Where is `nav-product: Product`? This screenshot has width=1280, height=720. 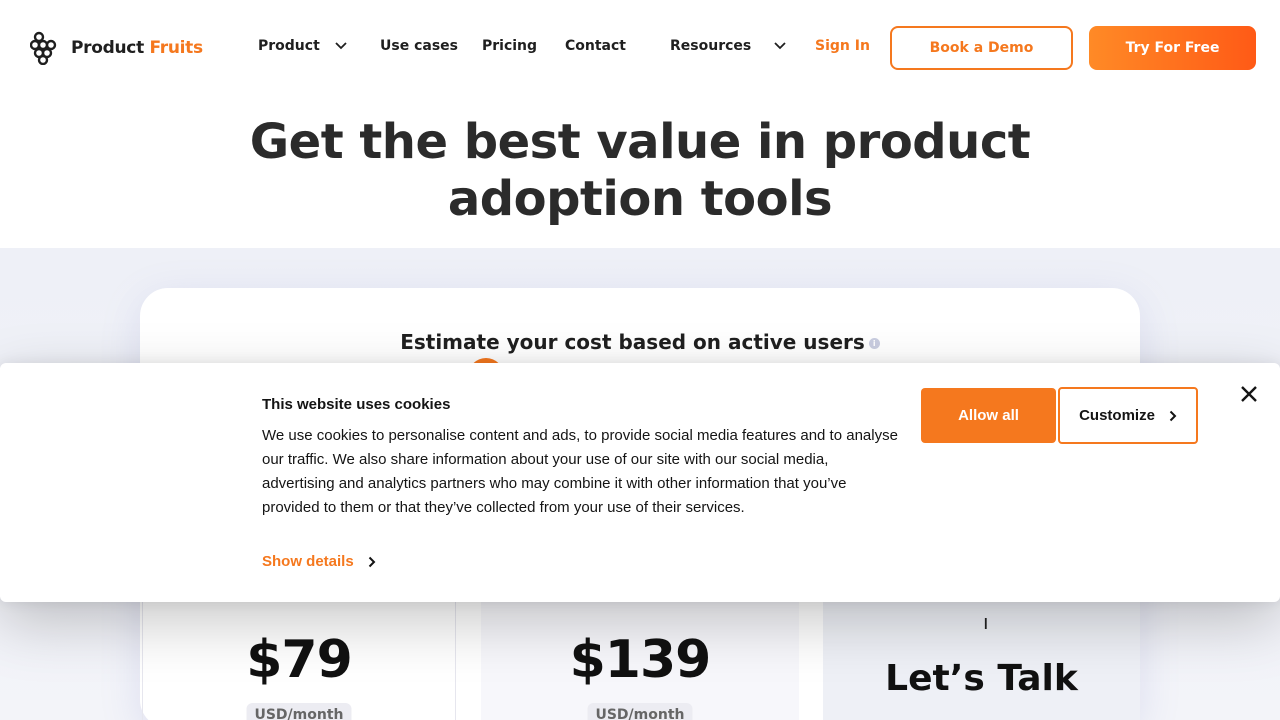 nav-product: Product is located at coordinates (302, 46).